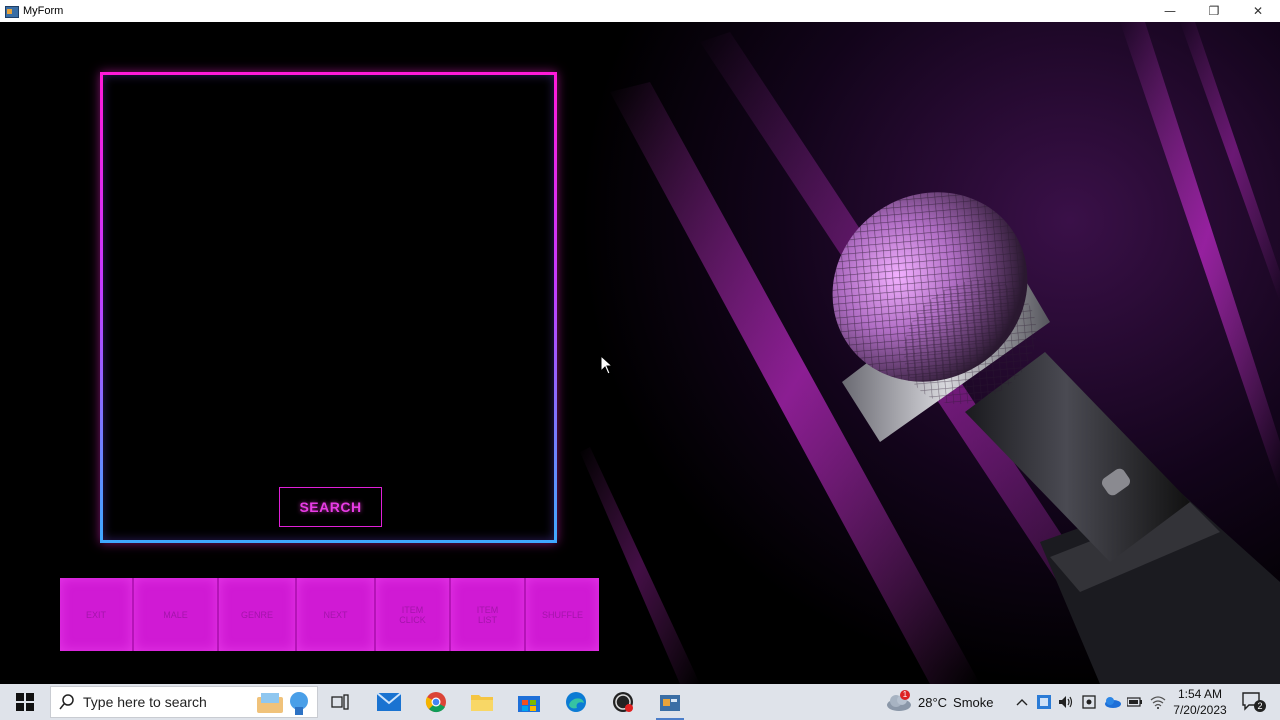 Image resolution: width=1280 pixels, height=720 pixels. What do you see at coordinates (436, 702) in the screenshot?
I see `chrome-icon` at bounding box center [436, 702].